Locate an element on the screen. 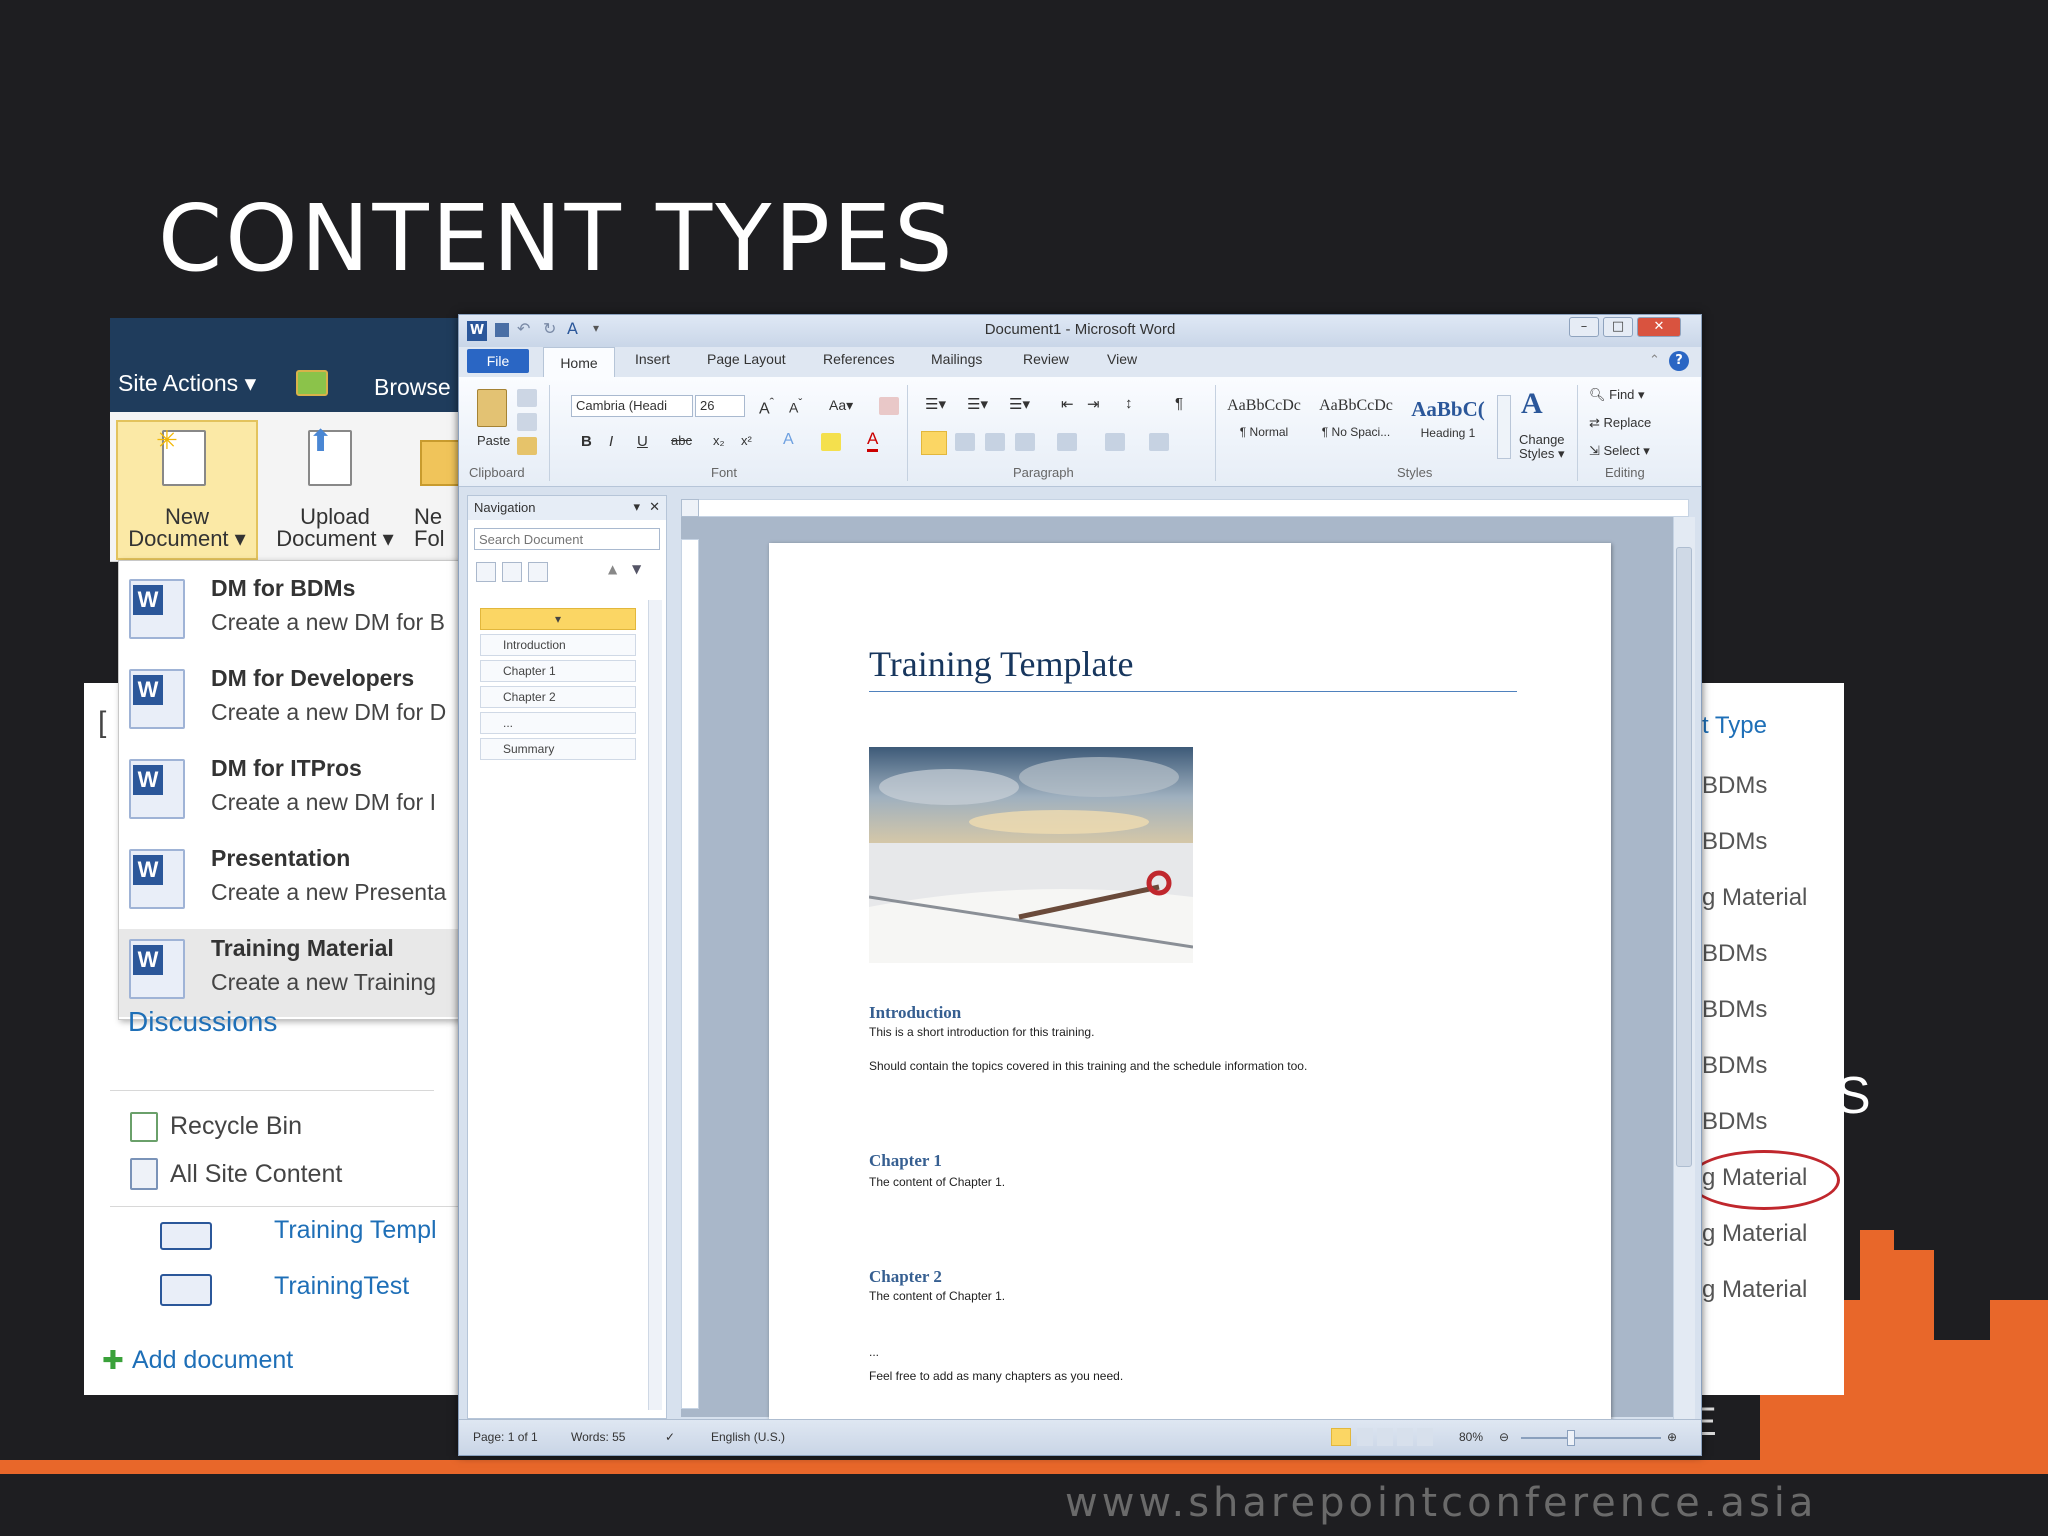 This screenshot has width=2048, height=1536. menu-item-dm-developers: W DM for Developers Create a new DM for D is located at coordinates (290, 703).